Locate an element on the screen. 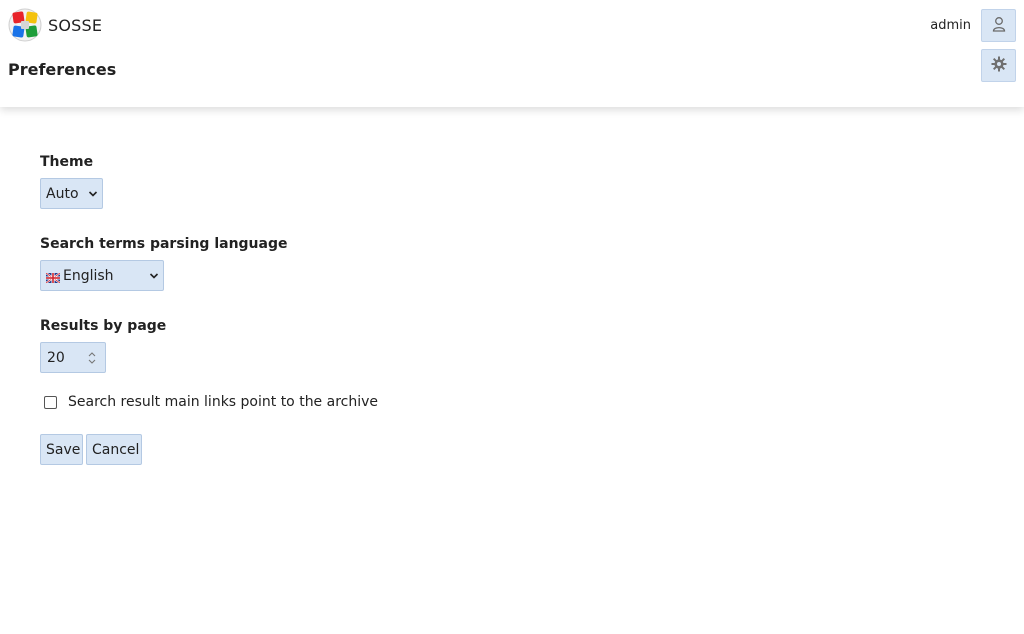 Image resolution: width=1024 pixels, height=634 pixels. user-icon is located at coordinates (999, 26).